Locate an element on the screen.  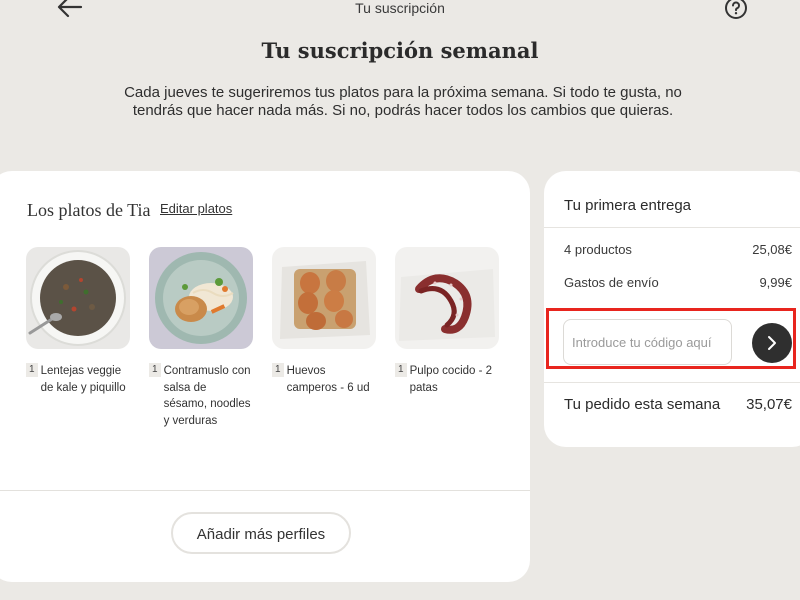
chevron-right-icon is located at coordinates (772, 343).